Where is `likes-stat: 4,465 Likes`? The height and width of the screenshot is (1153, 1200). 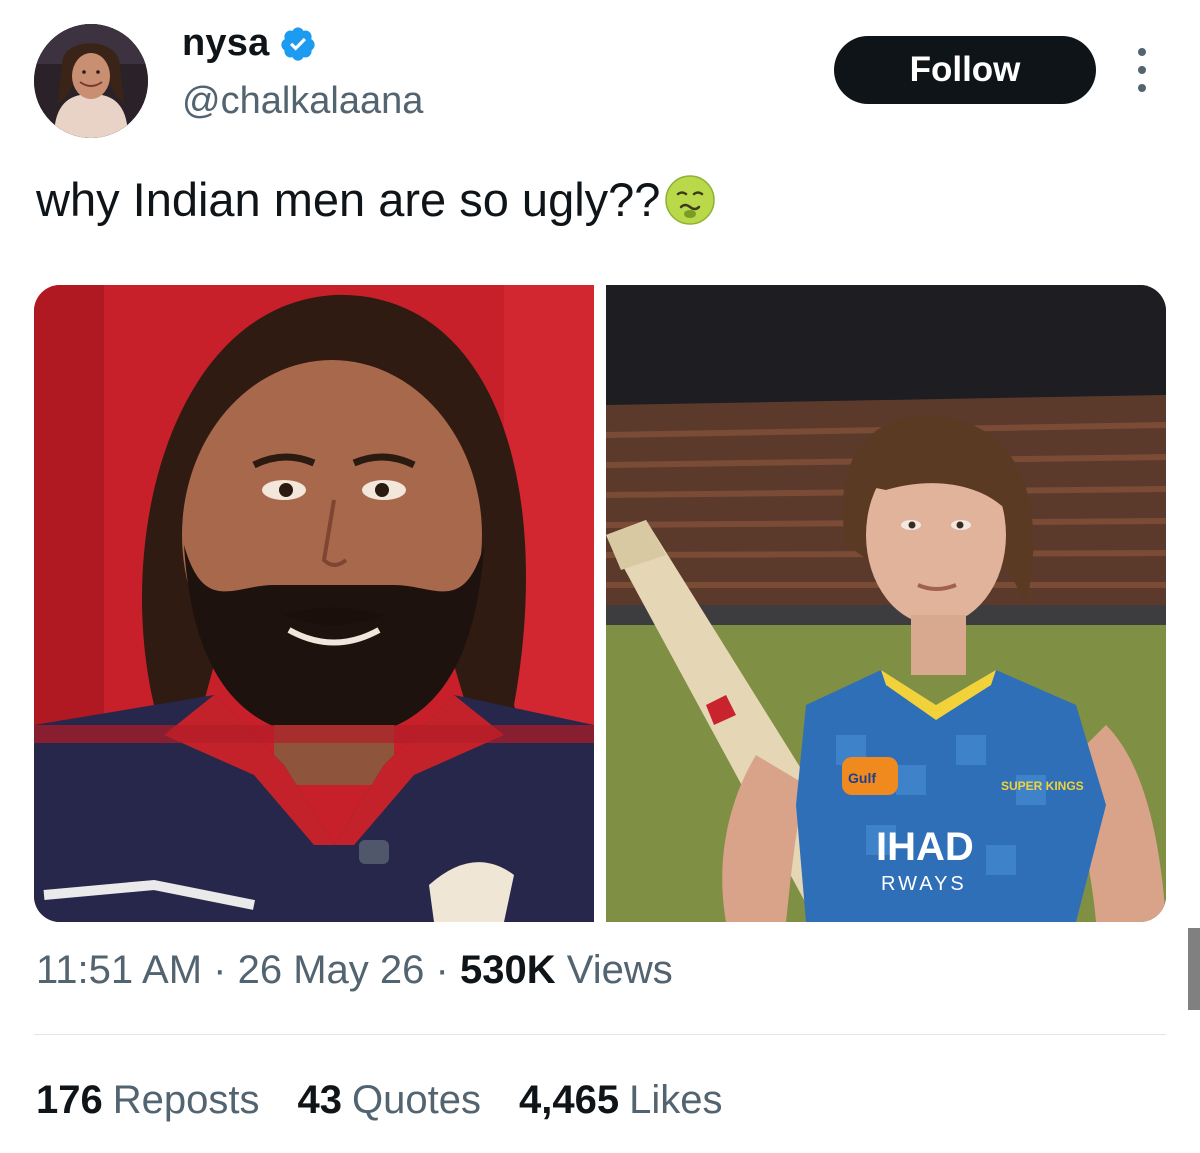 likes-stat: 4,465 Likes is located at coordinates (621, 1100).